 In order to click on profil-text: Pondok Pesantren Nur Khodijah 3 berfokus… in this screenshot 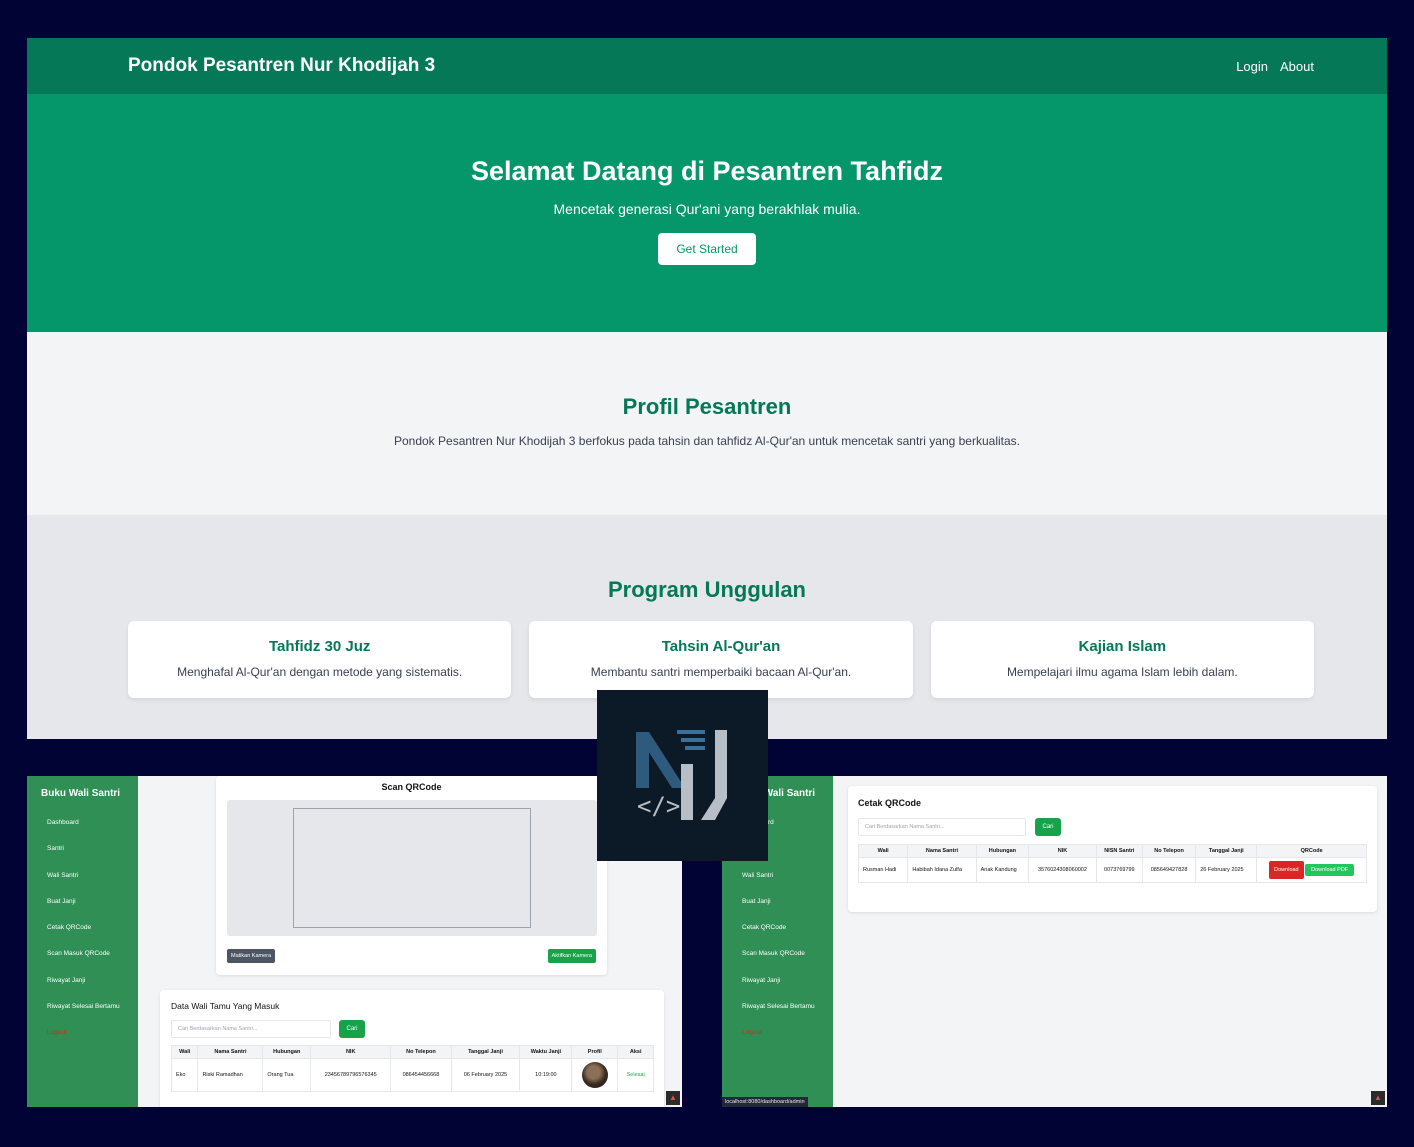, I will do `click(706, 441)`.